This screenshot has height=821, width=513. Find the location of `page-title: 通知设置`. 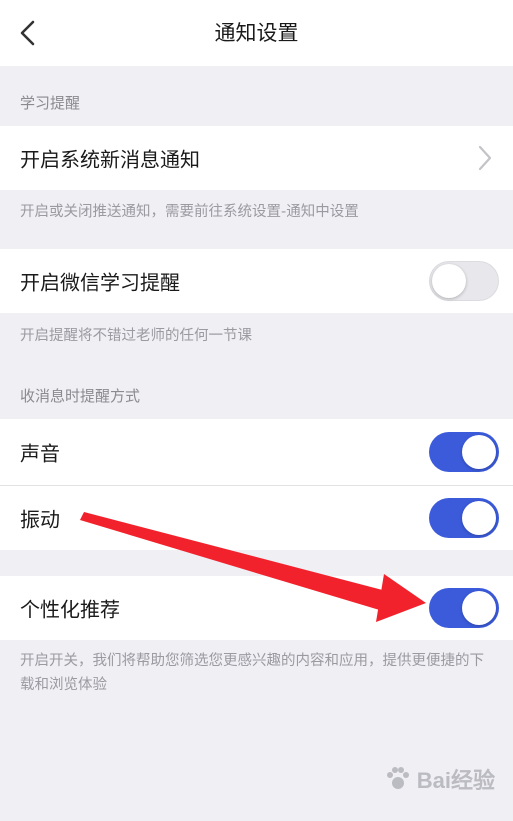

page-title: 通知设置 is located at coordinates (256, 33).